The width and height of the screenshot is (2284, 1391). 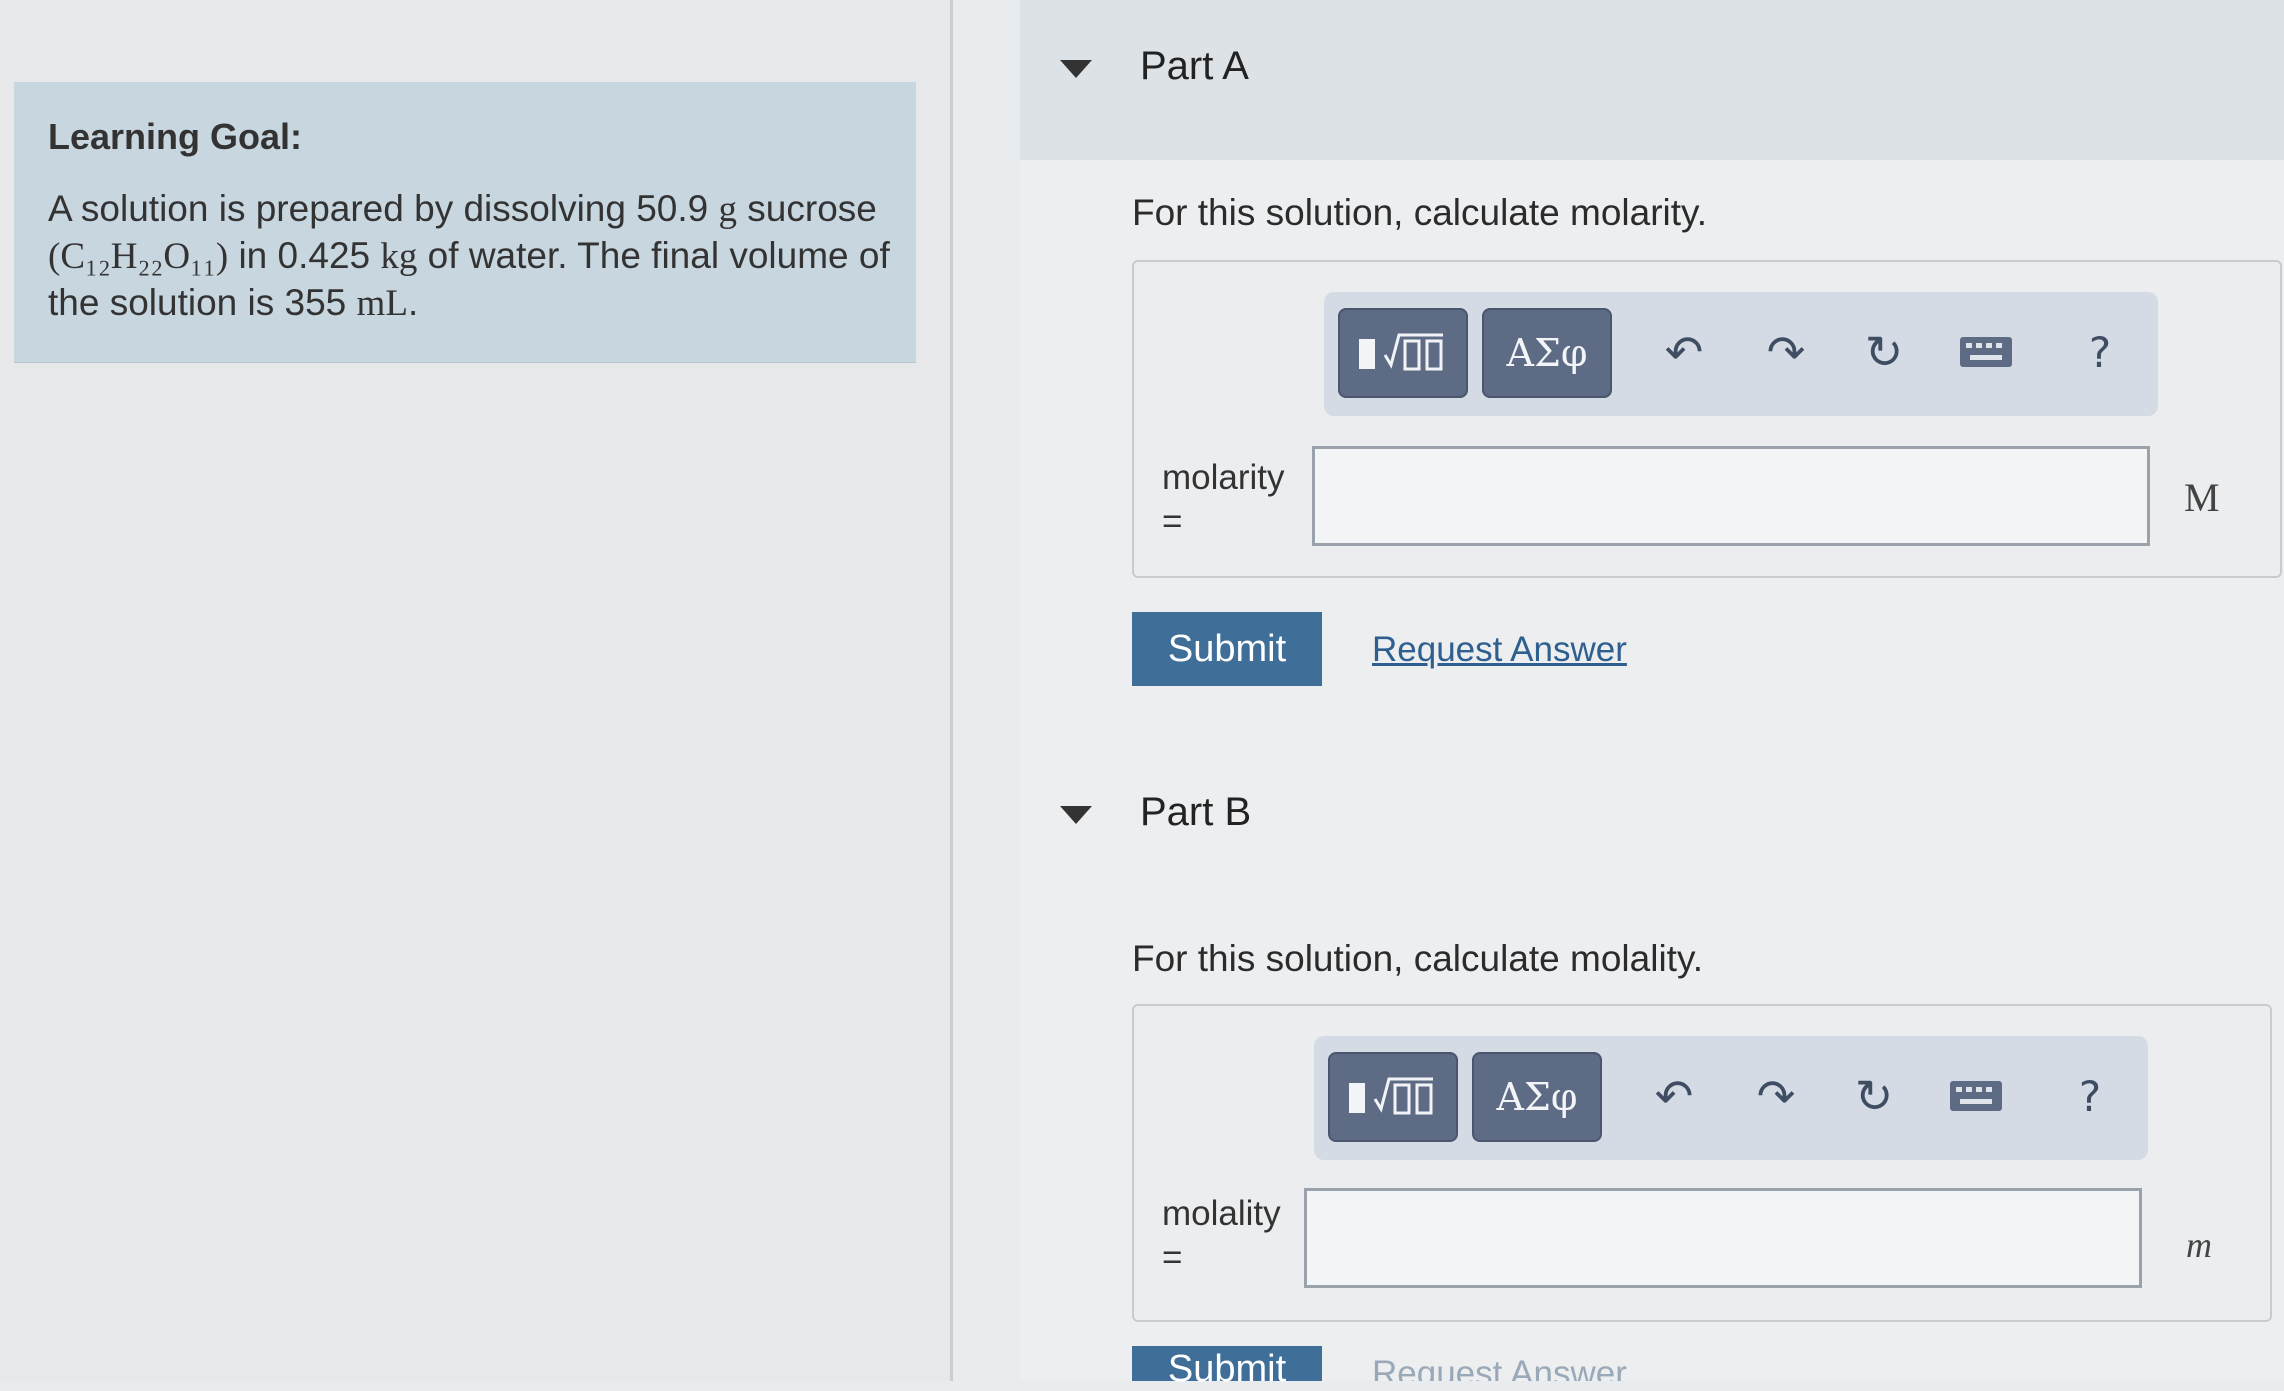 I want to click on molality-unit: m, so click(x=2199, y=1245).